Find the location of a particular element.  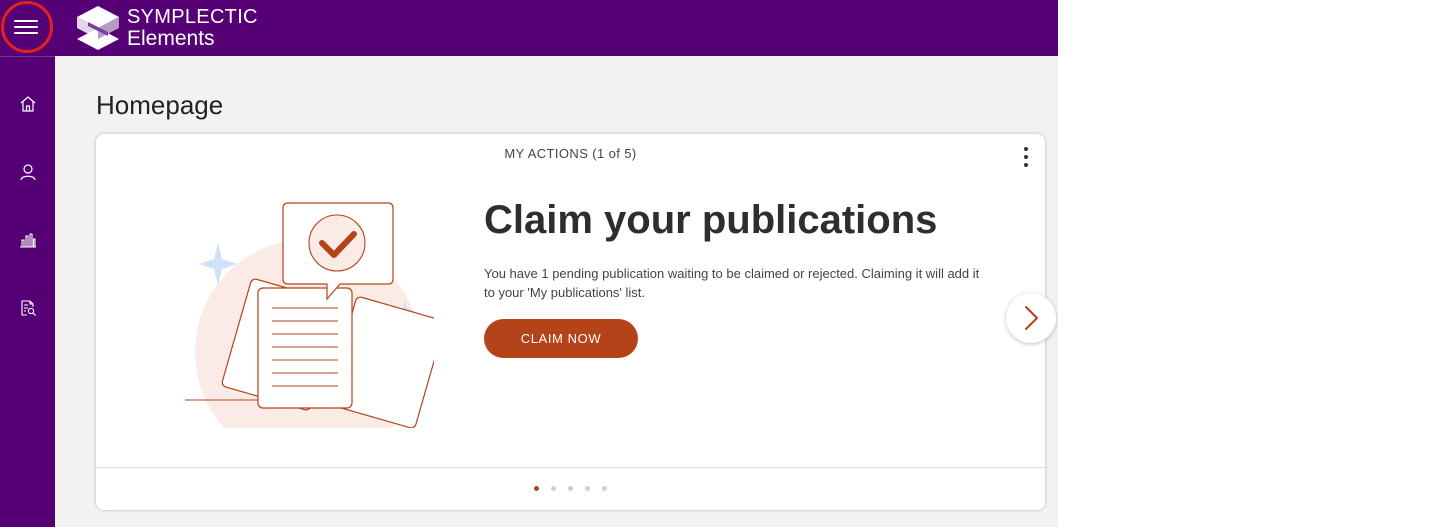

top-bar: SYMPLECTIC Elements is located at coordinates (529, 28).